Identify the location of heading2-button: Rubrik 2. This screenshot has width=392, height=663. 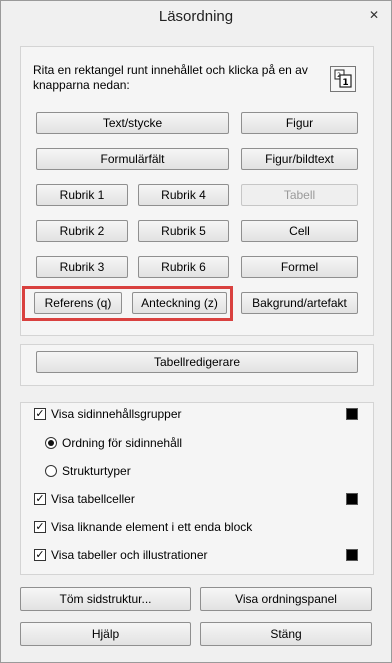
(82, 231).